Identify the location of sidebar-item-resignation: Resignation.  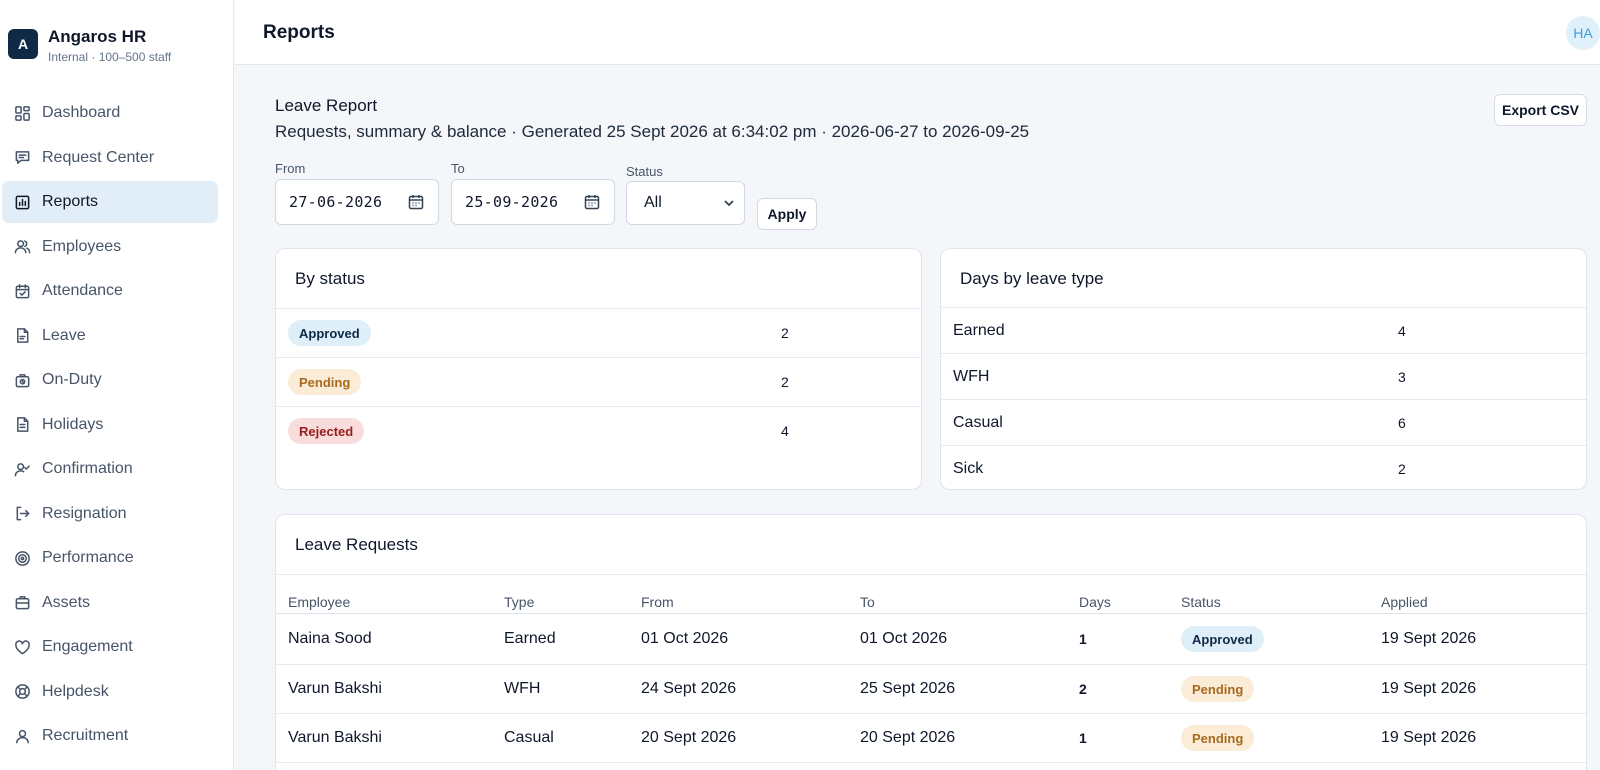
(110, 514).